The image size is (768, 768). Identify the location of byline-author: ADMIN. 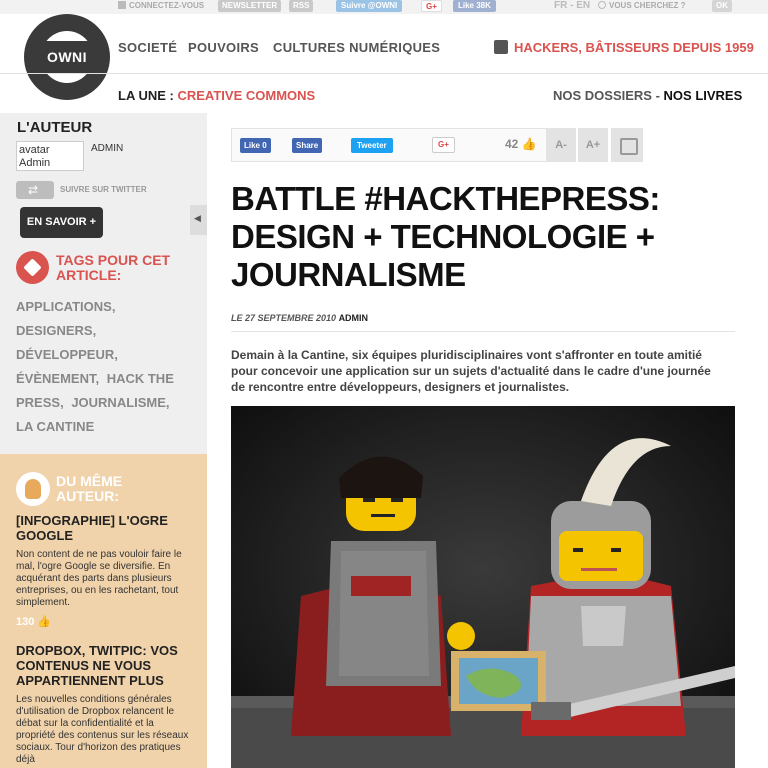
(354, 318).